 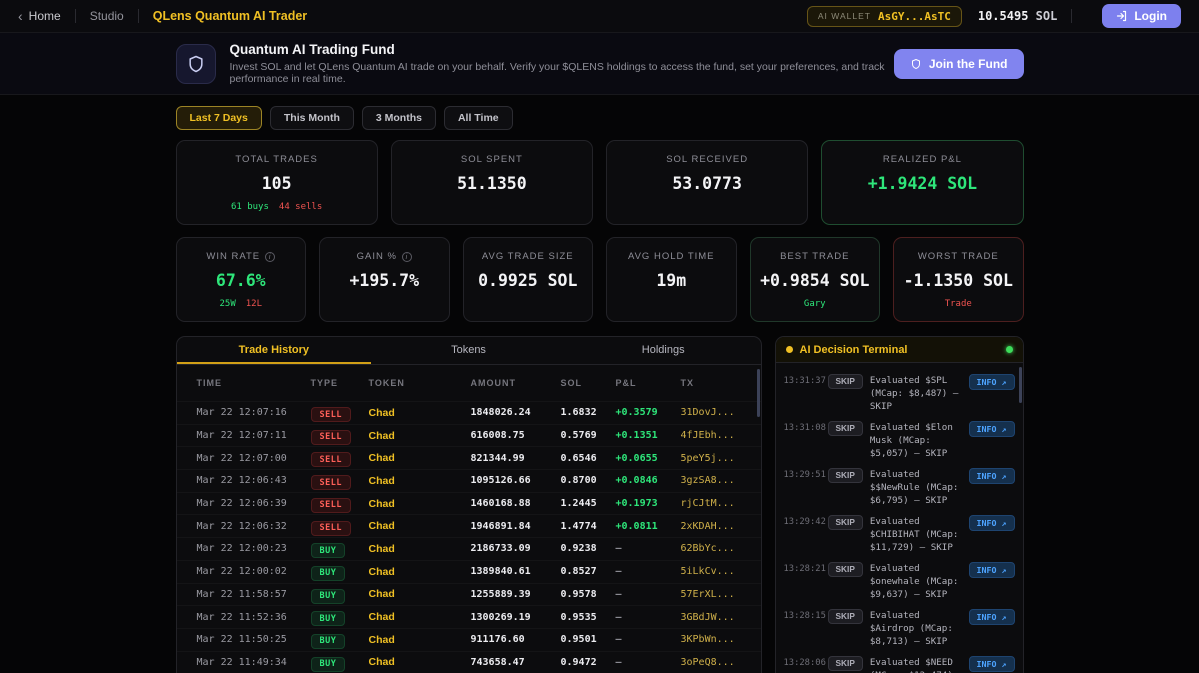 I want to click on trade-sol: 0.9472, so click(x=578, y=662).